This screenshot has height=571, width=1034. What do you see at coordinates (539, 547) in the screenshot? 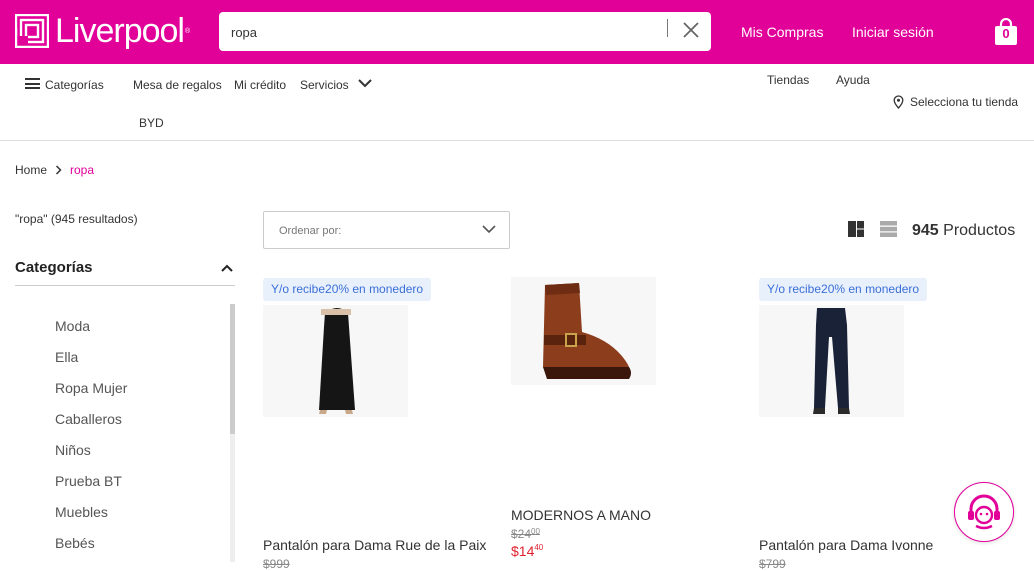
I see `price-cents: 40` at bounding box center [539, 547].